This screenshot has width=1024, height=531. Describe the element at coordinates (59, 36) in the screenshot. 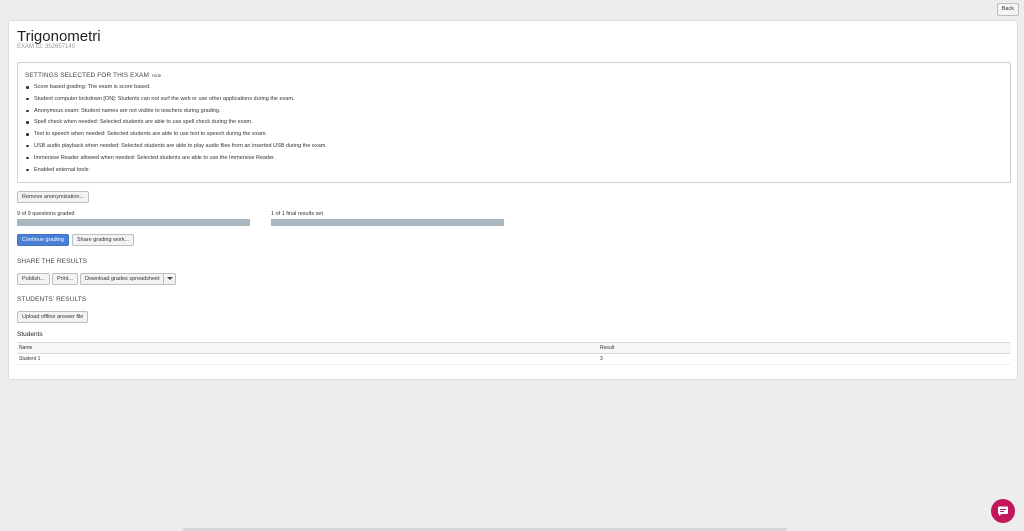

I see `page-title: Trigonometri` at that location.